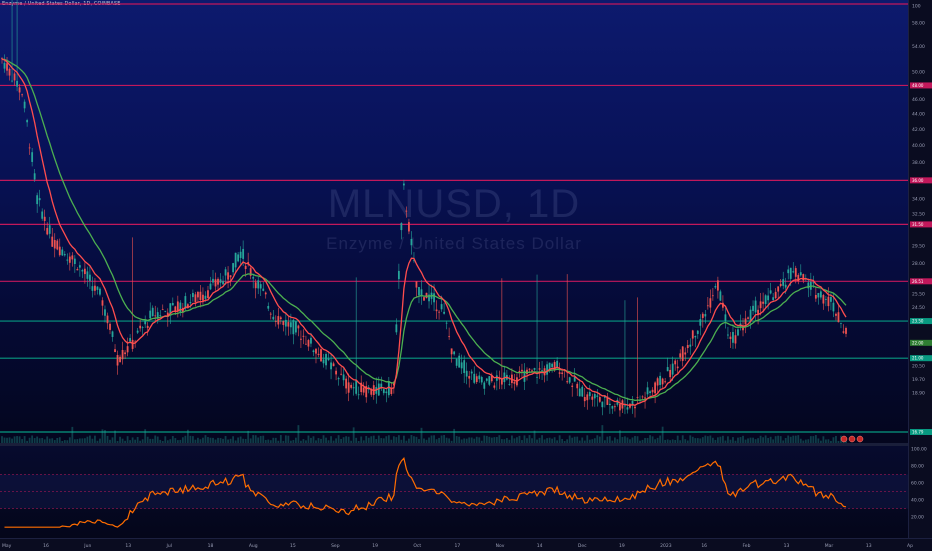  What do you see at coordinates (622, 546) in the screenshot?
I see `time-tick-label: 19` at bounding box center [622, 546].